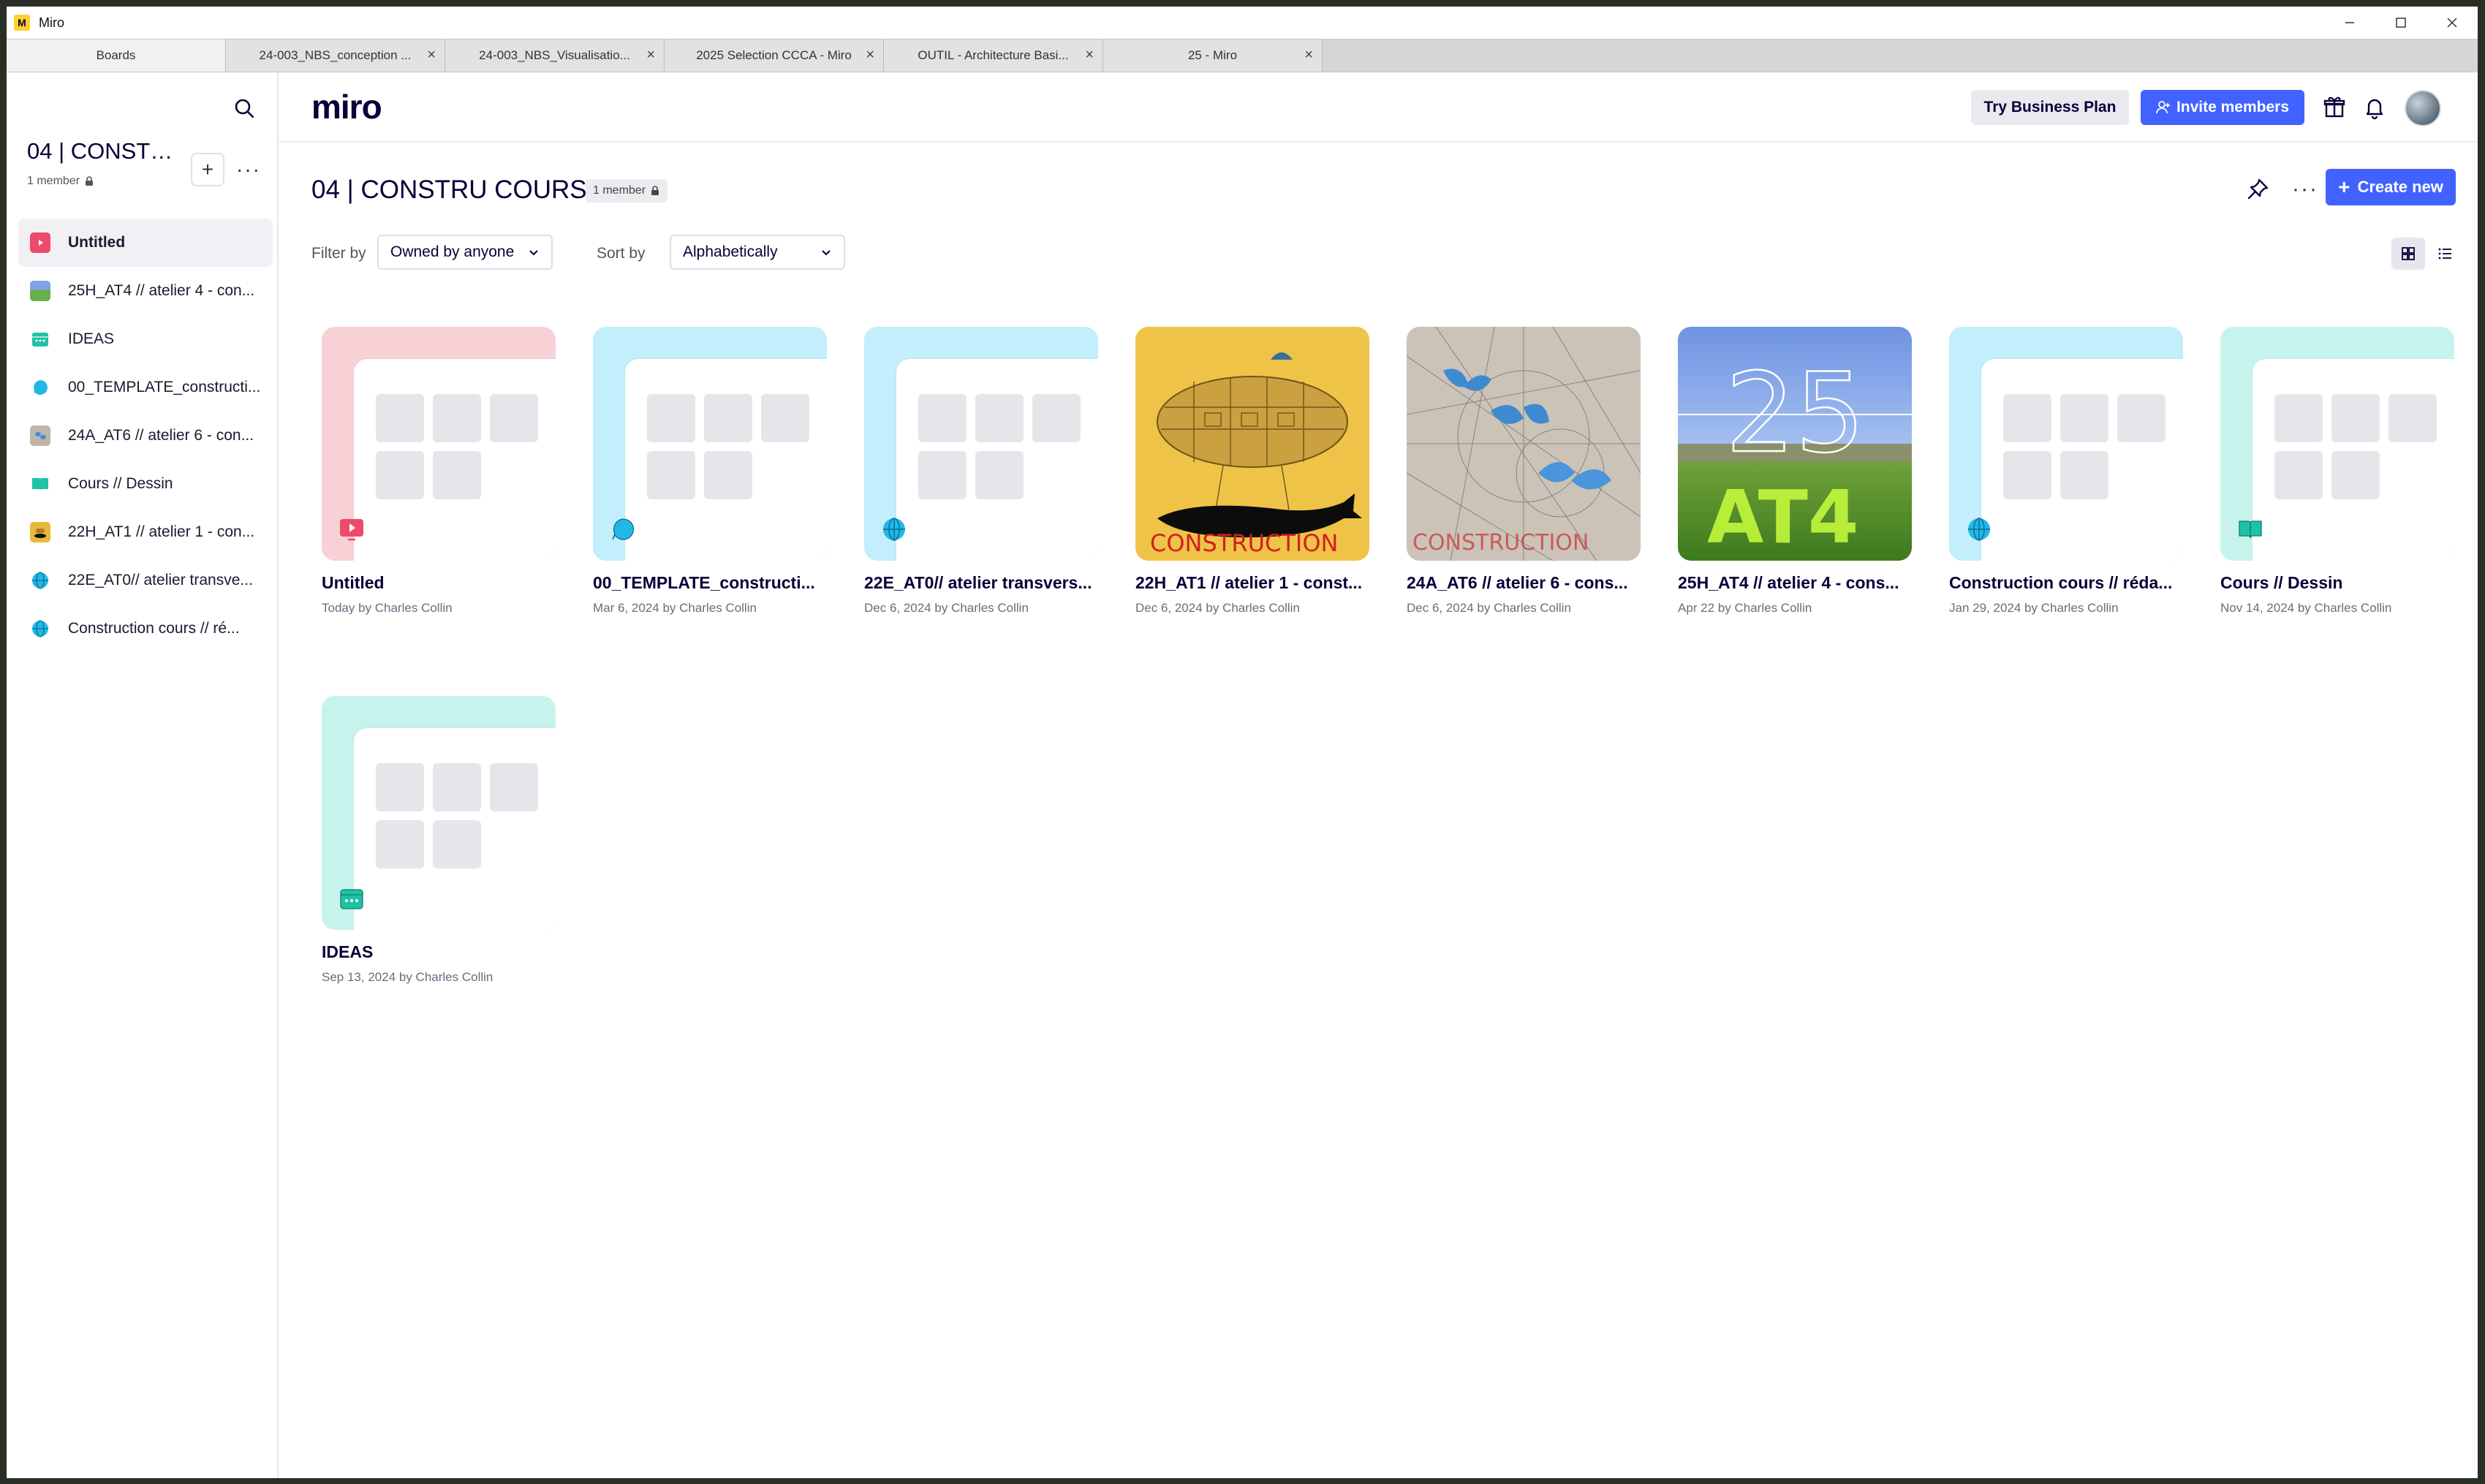 The image size is (2485, 1484). I want to click on gift-icon, so click(2334, 107).